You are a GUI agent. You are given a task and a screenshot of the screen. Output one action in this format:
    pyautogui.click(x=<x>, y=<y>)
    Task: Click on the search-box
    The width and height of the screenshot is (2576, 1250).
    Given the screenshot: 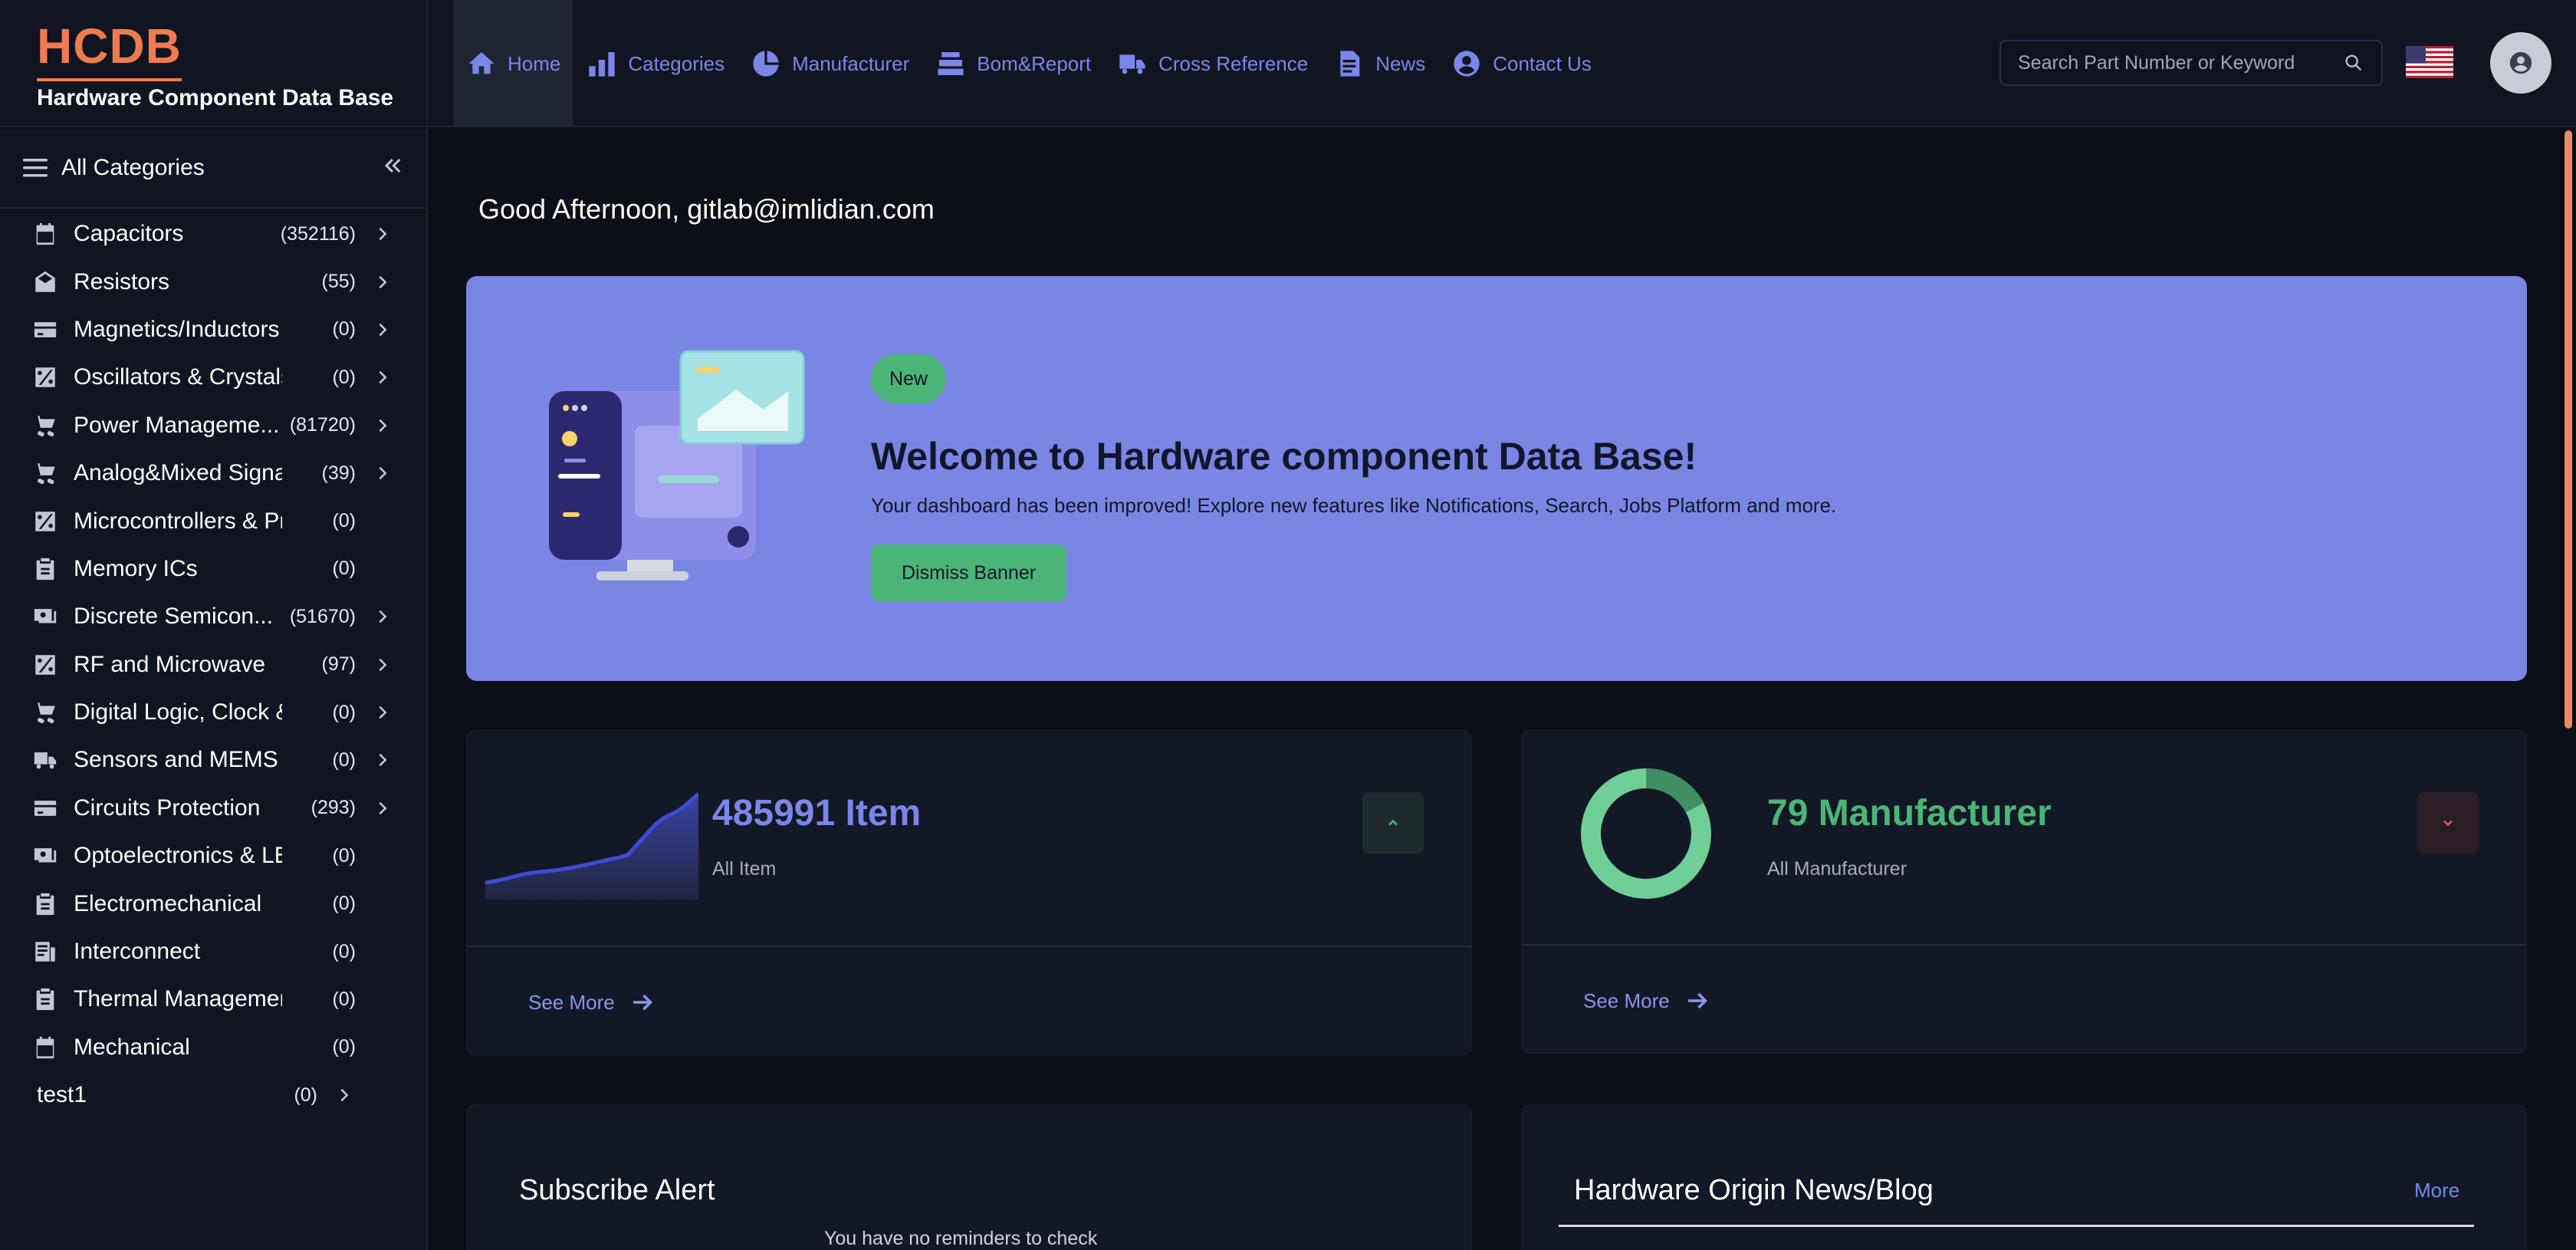 What is the action you would take?
    pyautogui.click(x=2191, y=63)
    